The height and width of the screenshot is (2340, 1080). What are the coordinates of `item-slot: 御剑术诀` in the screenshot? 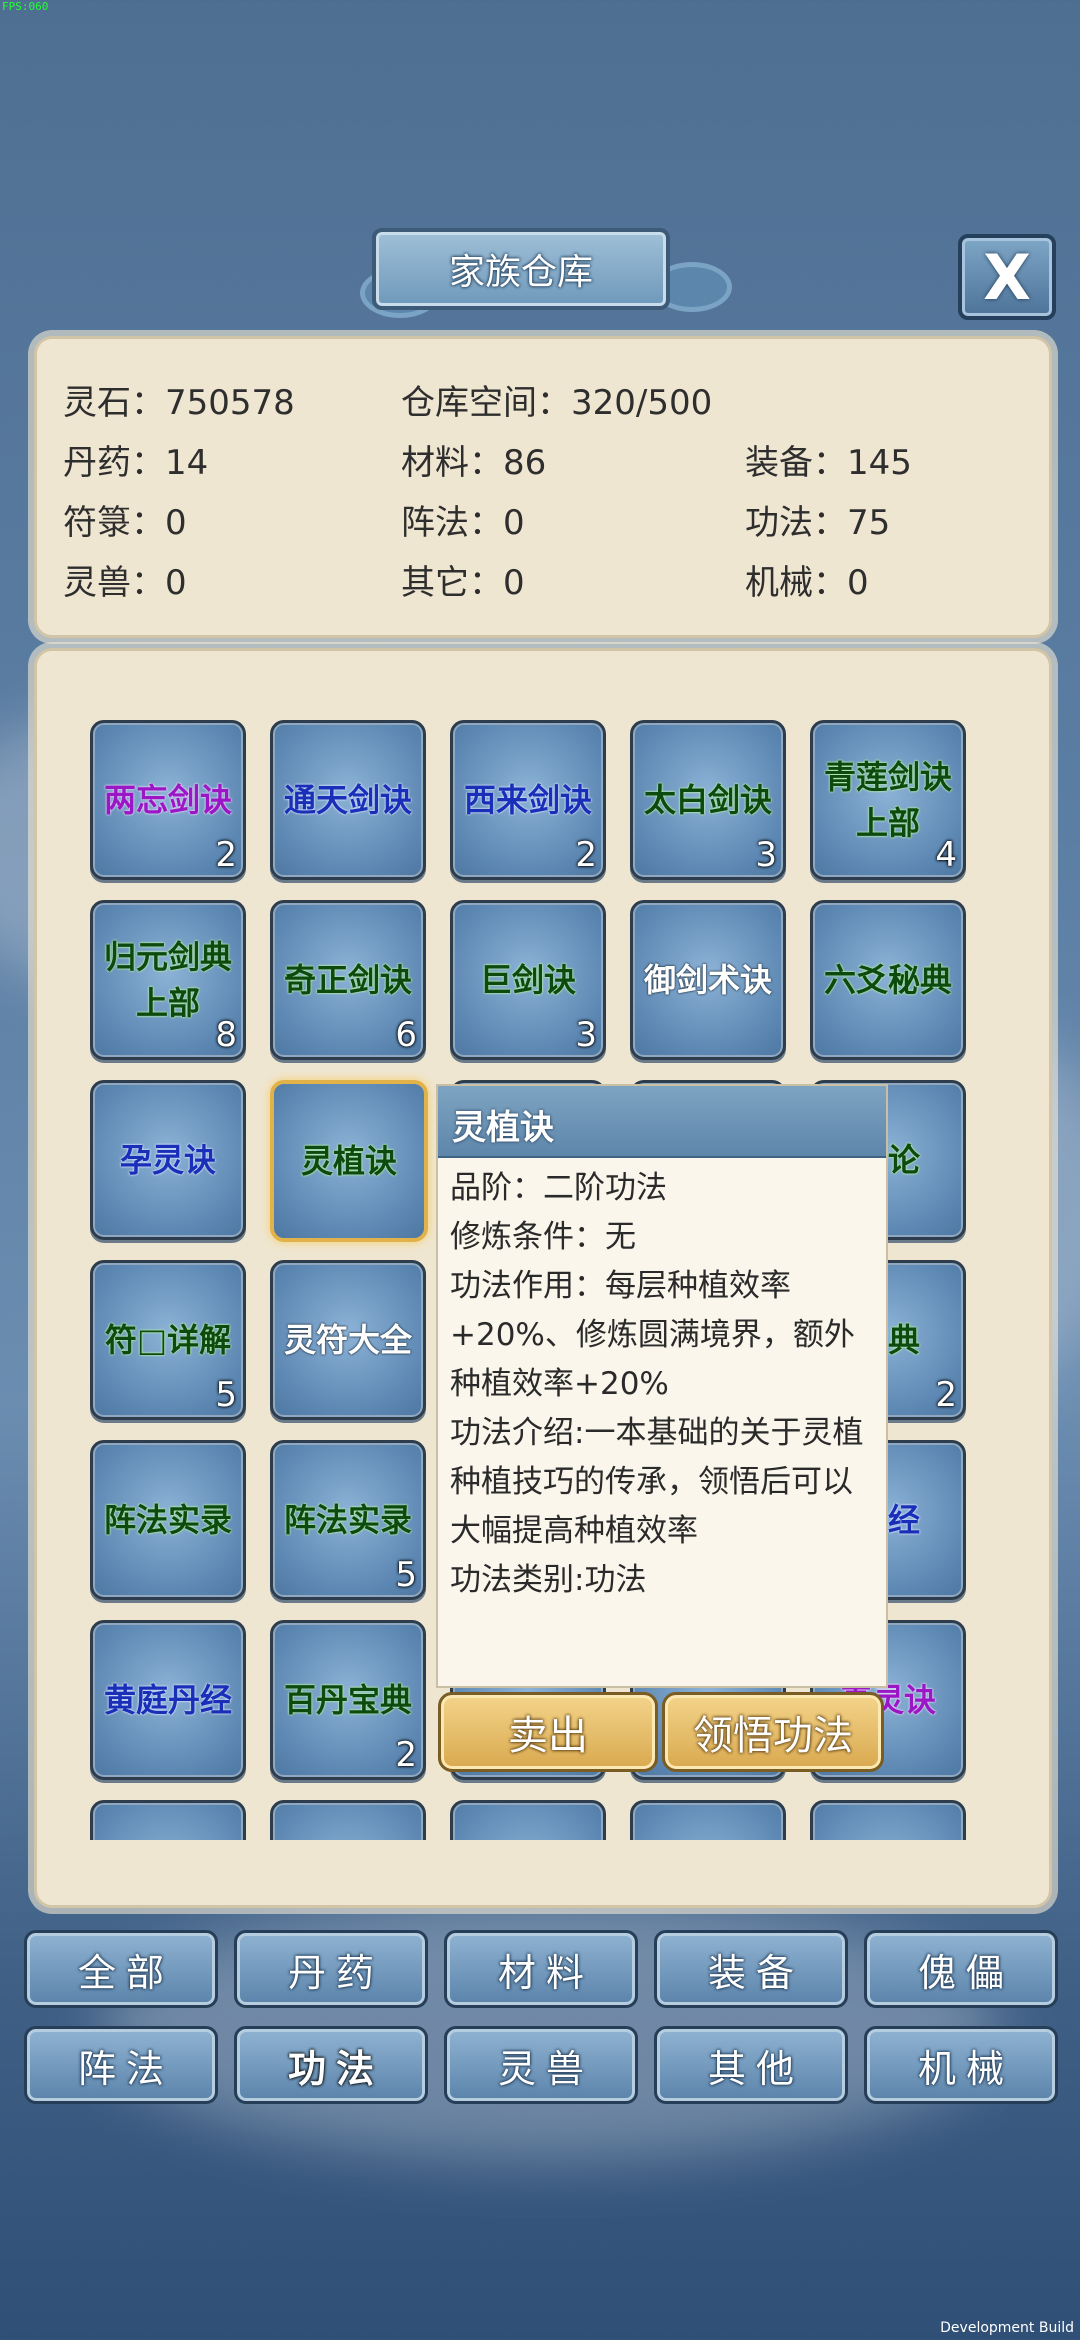 It's located at (708, 980).